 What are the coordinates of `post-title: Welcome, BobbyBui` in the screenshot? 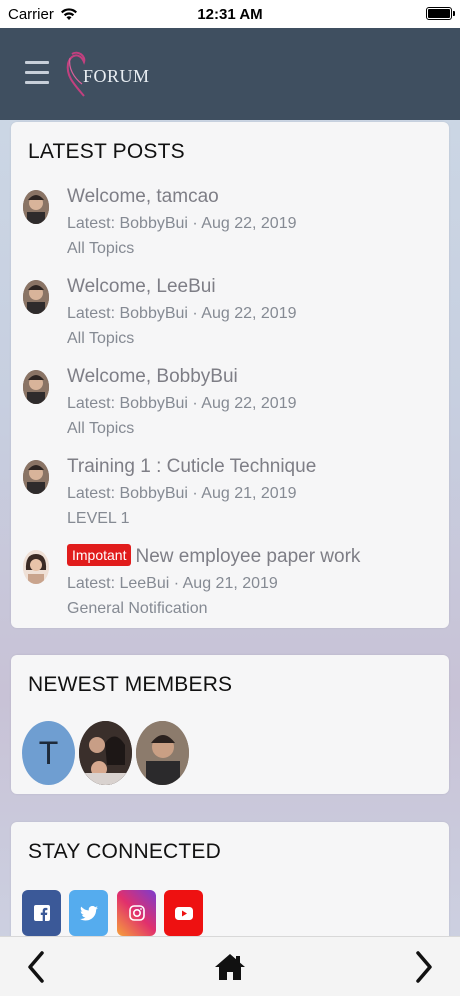 It's located at (152, 377).